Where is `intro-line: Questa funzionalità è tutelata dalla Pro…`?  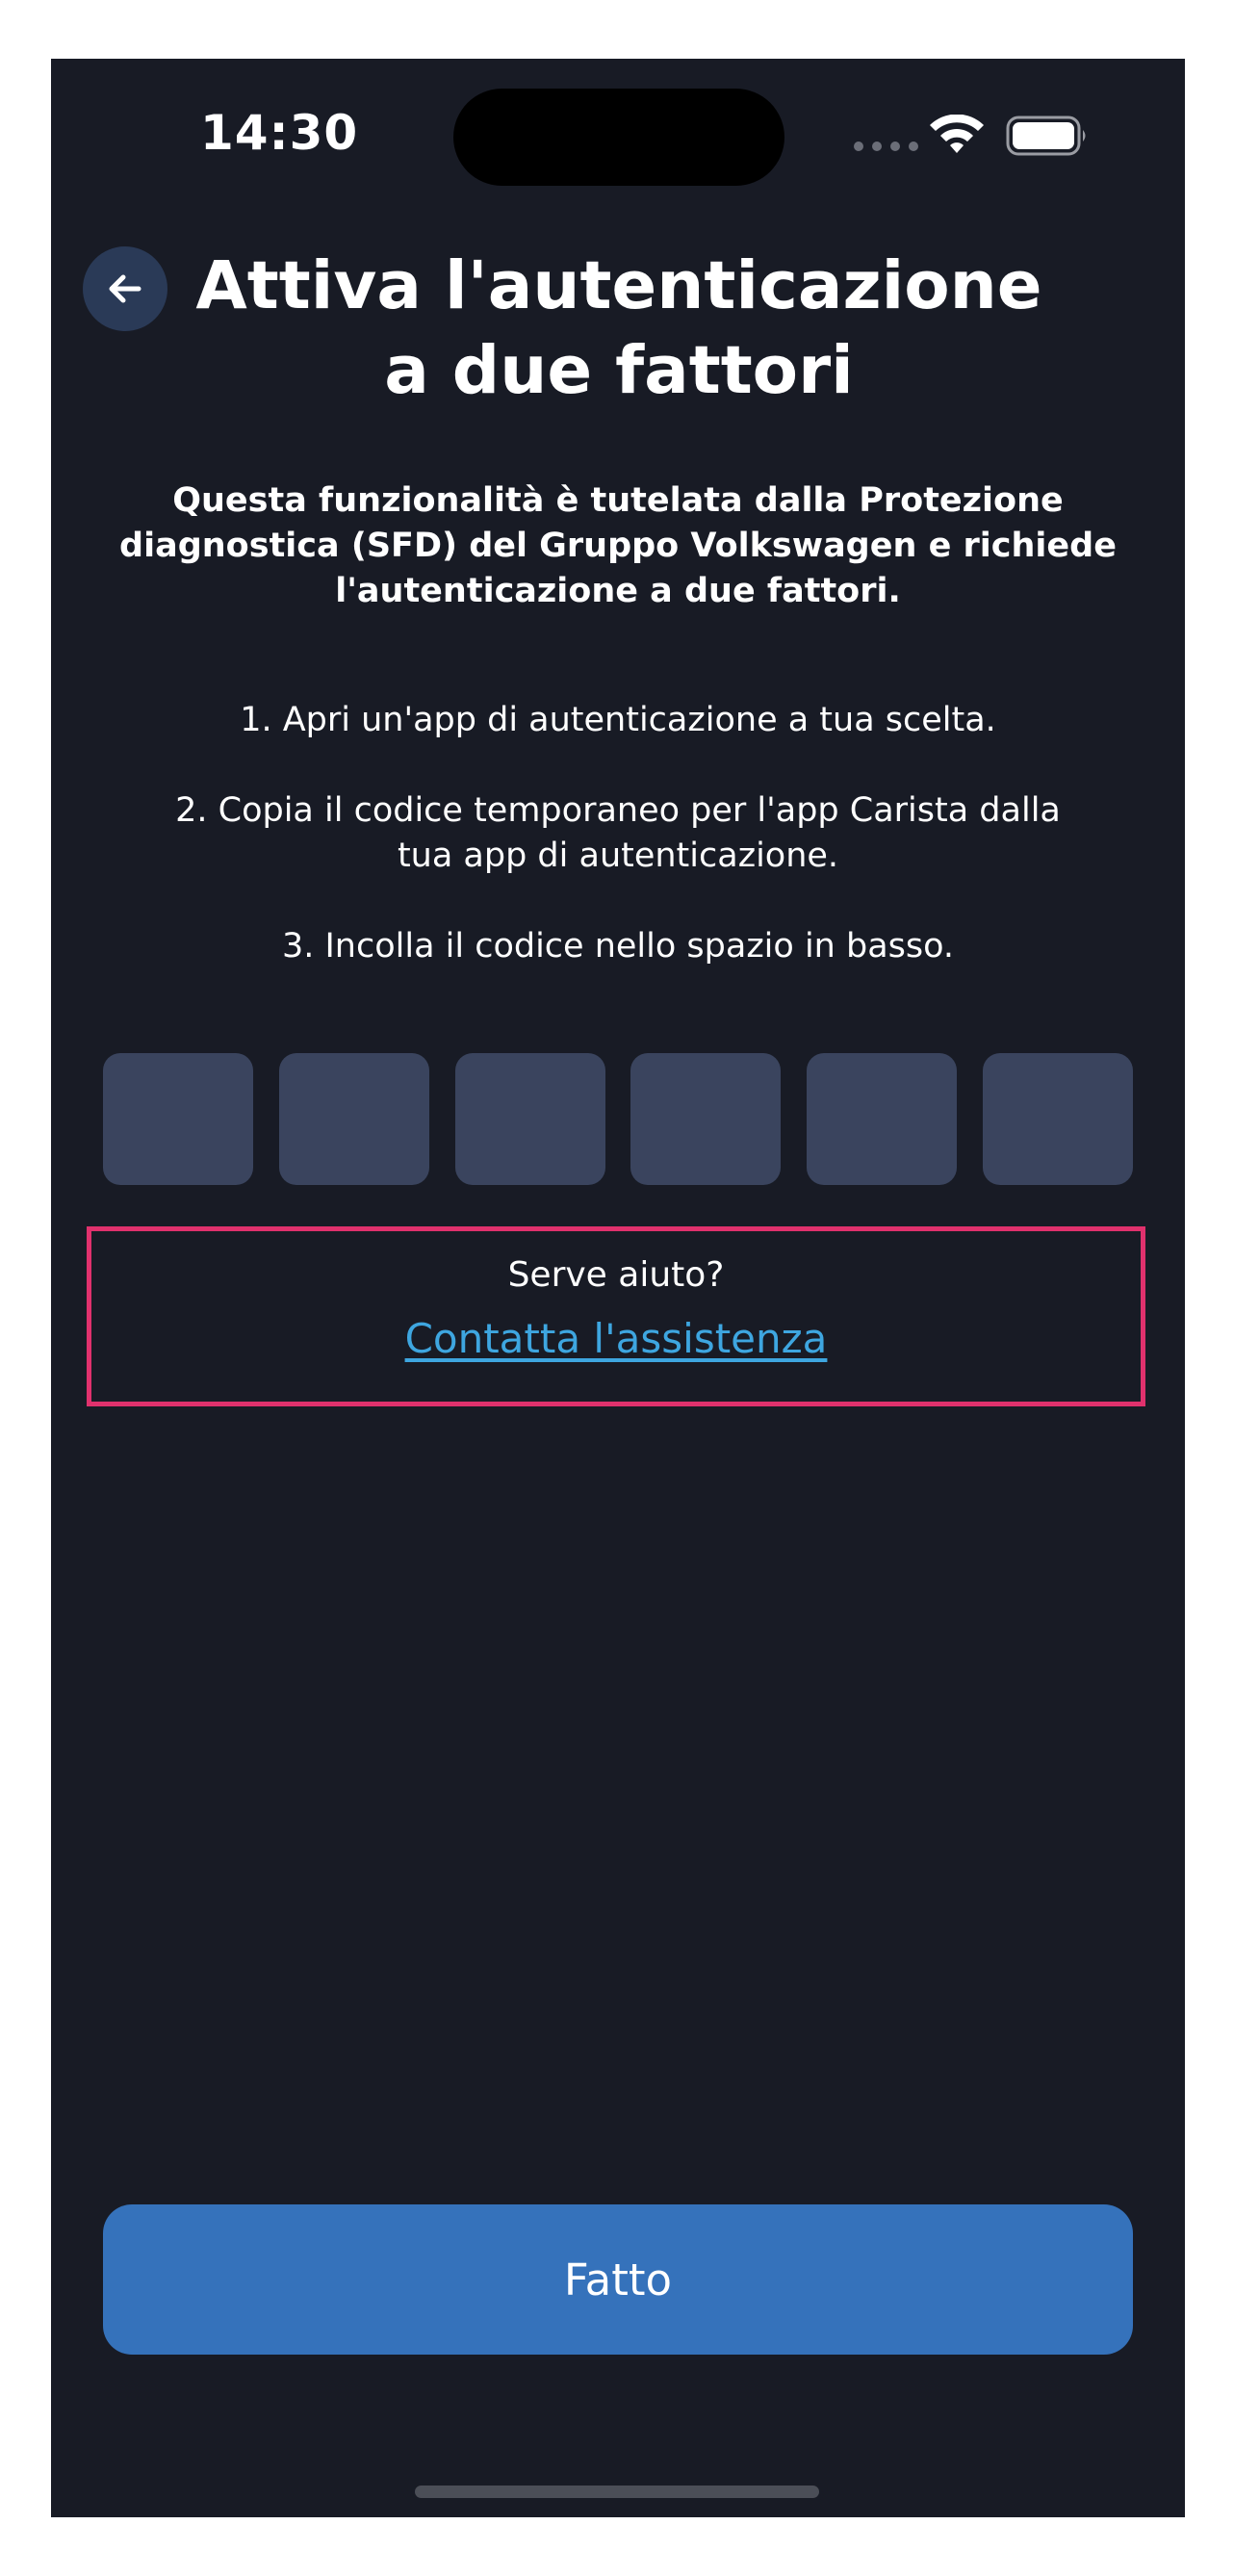
intro-line: Questa funzionalità è tutelata dalla Pro… is located at coordinates (618, 501).